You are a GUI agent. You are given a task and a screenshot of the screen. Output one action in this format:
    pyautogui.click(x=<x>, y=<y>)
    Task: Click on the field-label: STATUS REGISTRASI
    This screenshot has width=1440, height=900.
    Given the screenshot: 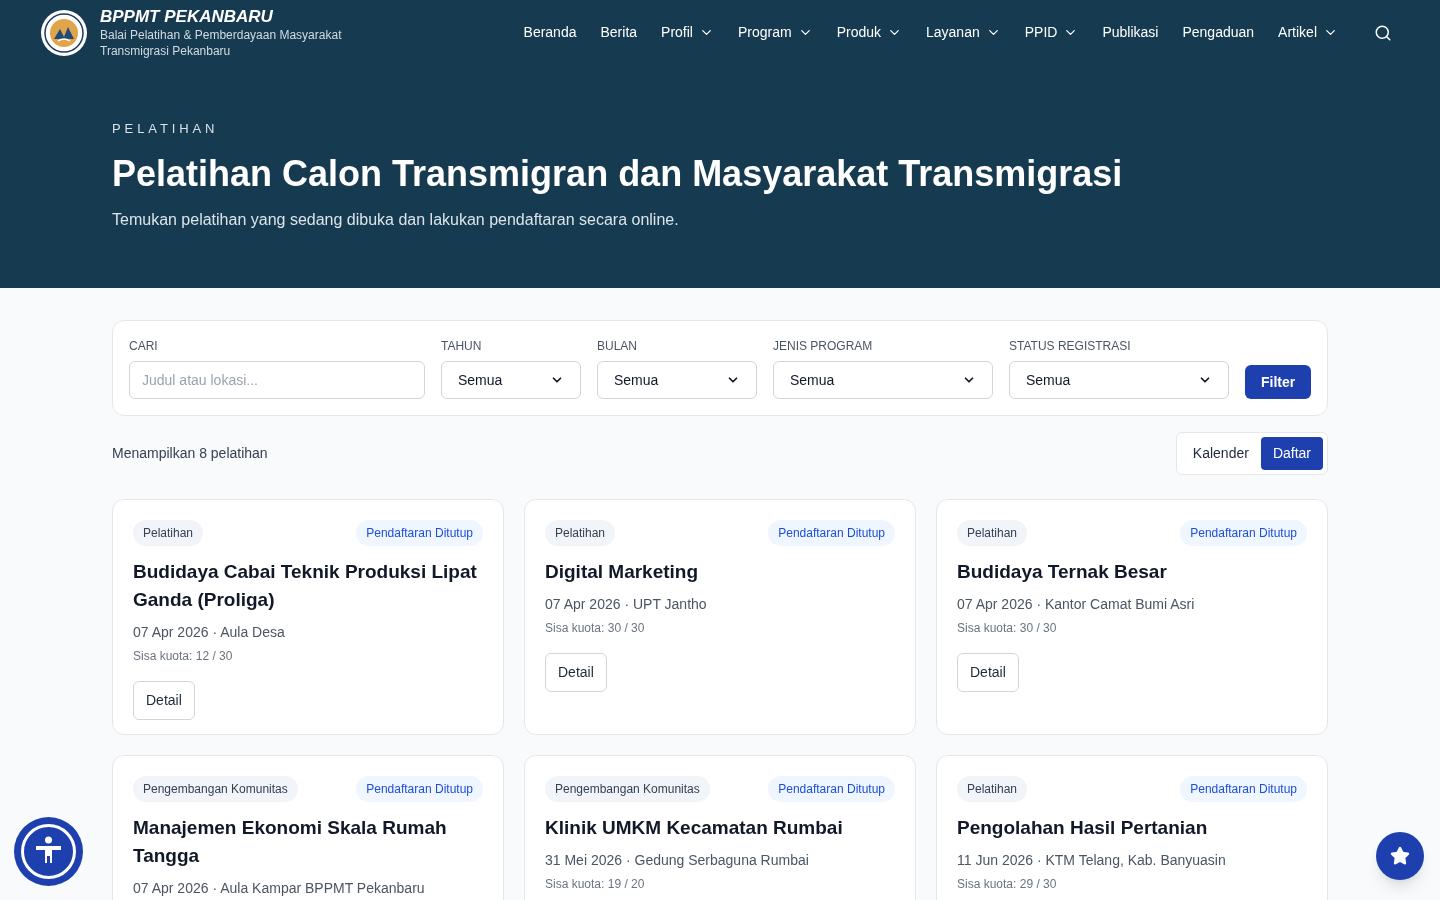 What is the action you would take?
    pyautogui.click(x=1070, y=346)
    